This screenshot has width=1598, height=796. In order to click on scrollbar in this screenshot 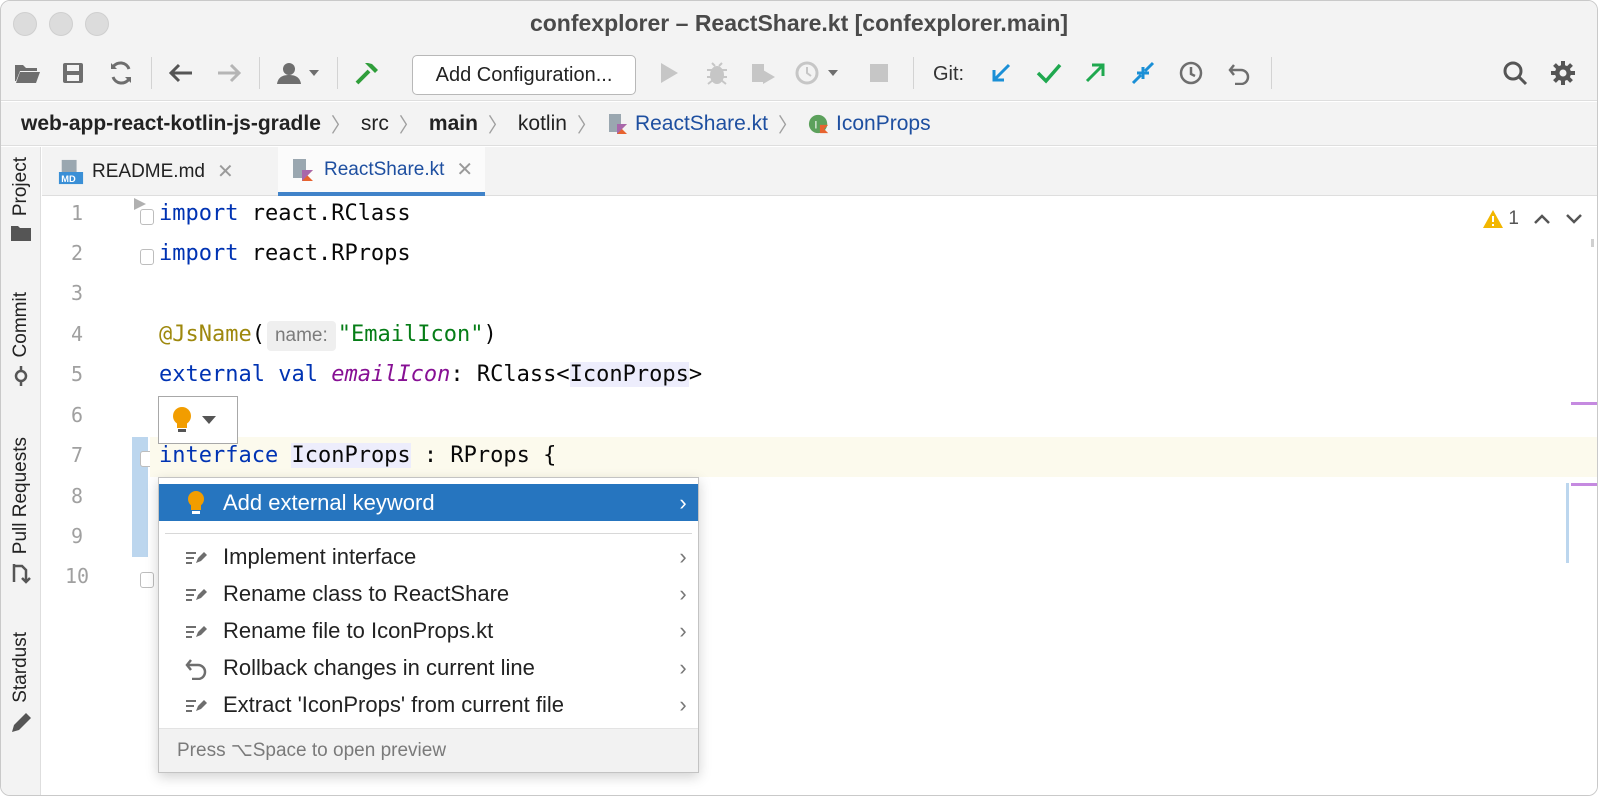, I will do `click(1593, 227)`.